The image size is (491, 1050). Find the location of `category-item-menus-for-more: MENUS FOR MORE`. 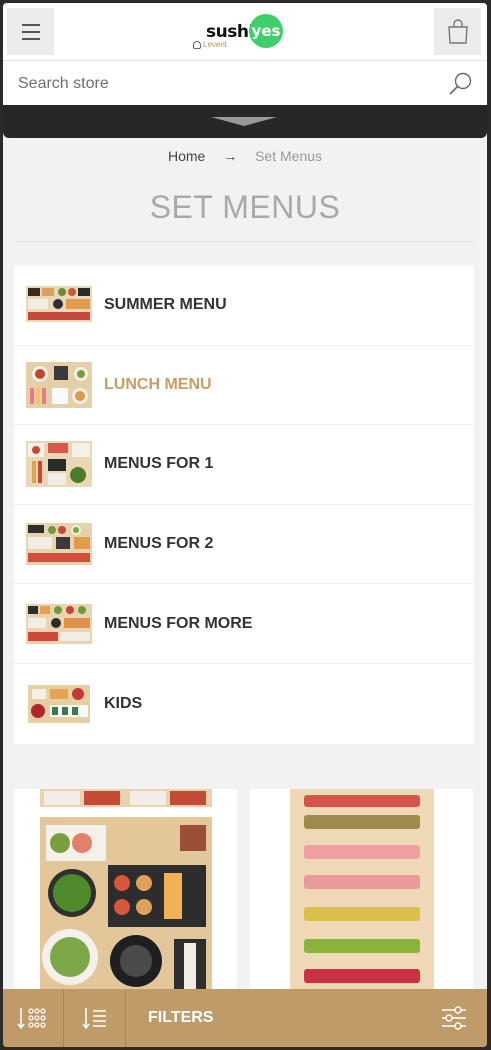

category-item-menus-for-more: MENUS FOR MORE is located at coordinates (244, 624).